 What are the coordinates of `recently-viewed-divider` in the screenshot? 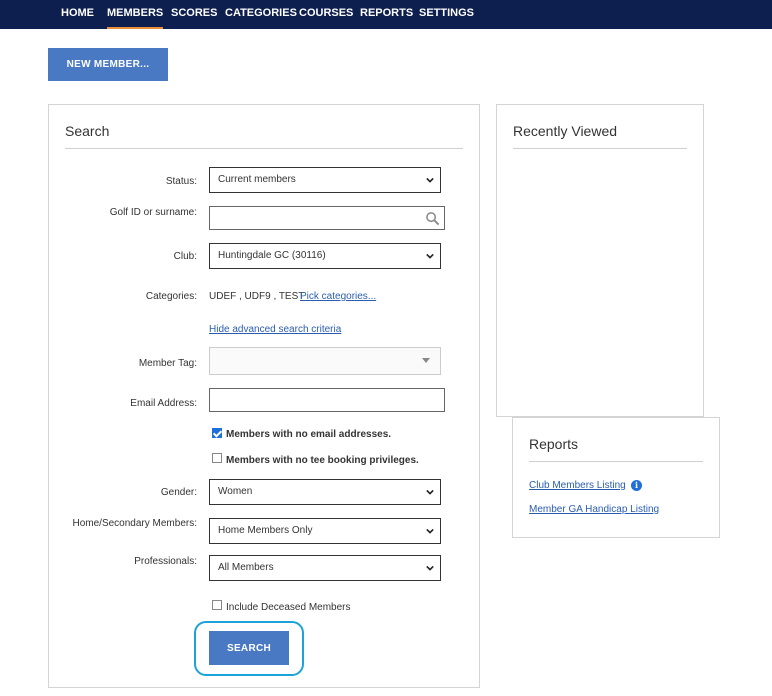 It's located at (600, 148).